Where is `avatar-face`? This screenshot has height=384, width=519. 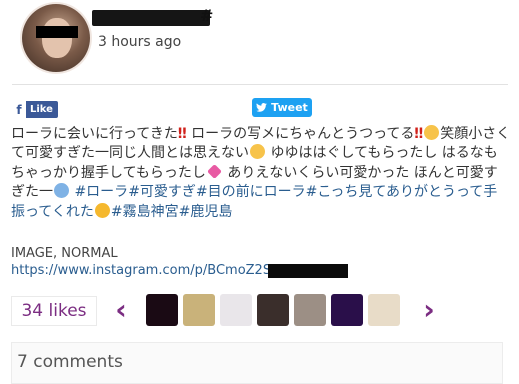 avatar-face is located at coordinates (57, 38).